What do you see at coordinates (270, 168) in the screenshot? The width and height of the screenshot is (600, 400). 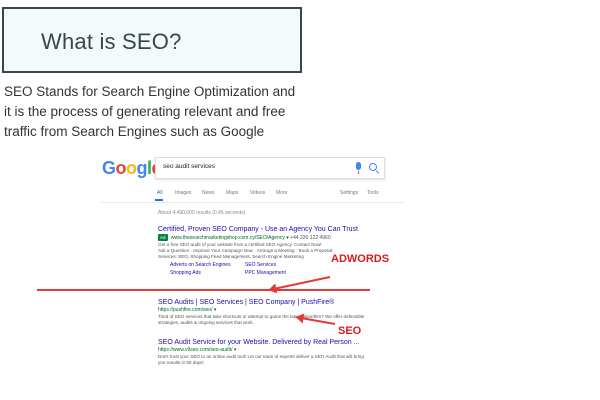 I see `search-input: seo audit services` at bounding box center [270, 168].